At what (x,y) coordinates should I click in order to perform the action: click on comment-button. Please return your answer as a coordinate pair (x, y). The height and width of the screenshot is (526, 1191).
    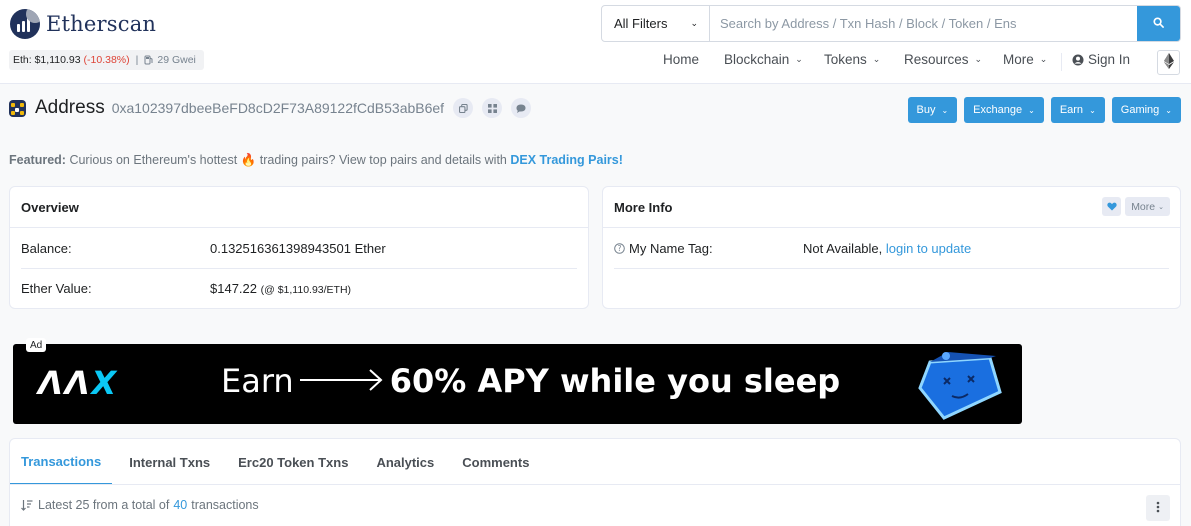
    Looking at the image, I should click on (521, 108).